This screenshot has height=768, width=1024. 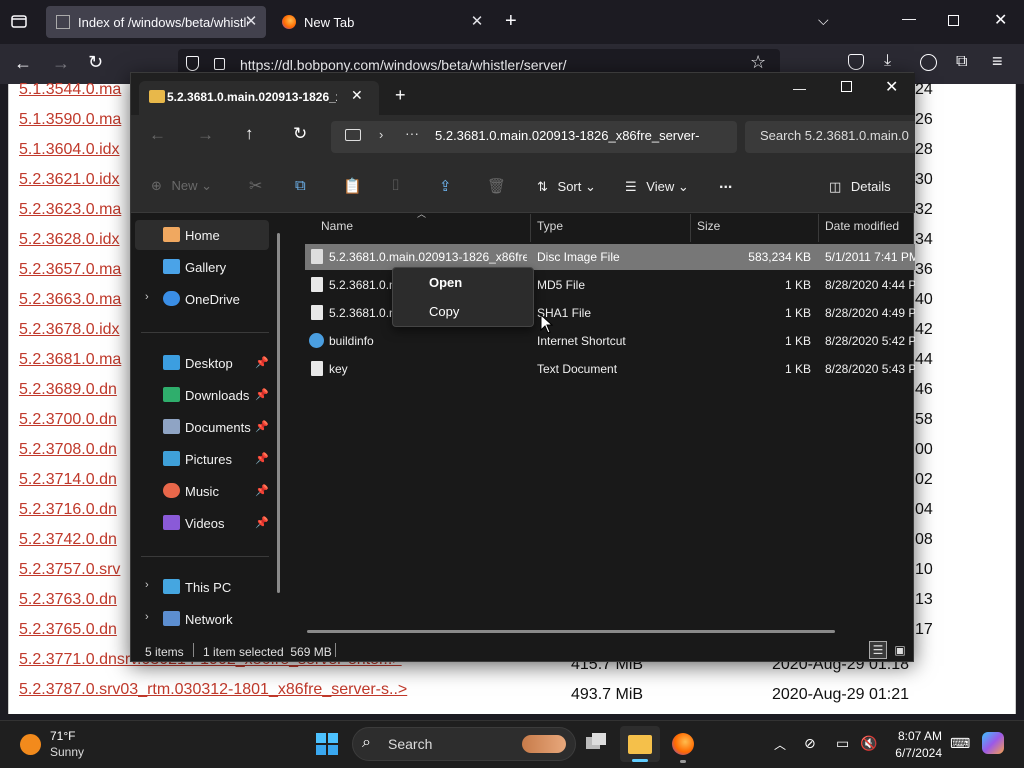 I want to click on directory-link: 5.2.3700.0.dn, so click(x=68, y=420).